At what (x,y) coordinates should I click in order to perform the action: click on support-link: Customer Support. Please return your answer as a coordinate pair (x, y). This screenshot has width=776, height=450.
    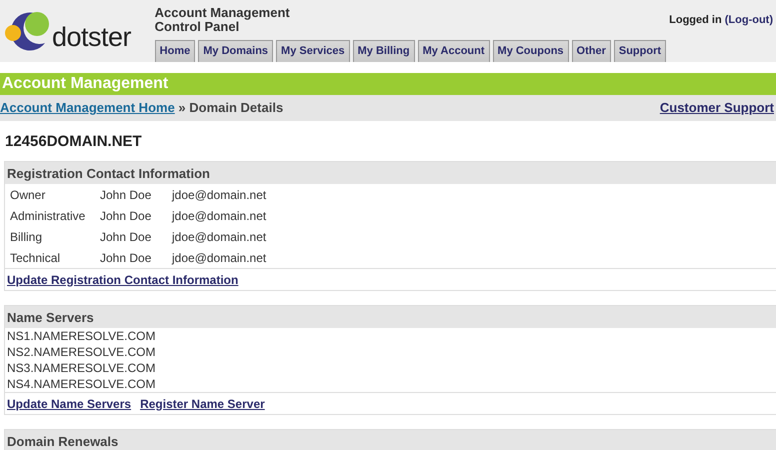
    Looking at the image, I should click on (717, 108).